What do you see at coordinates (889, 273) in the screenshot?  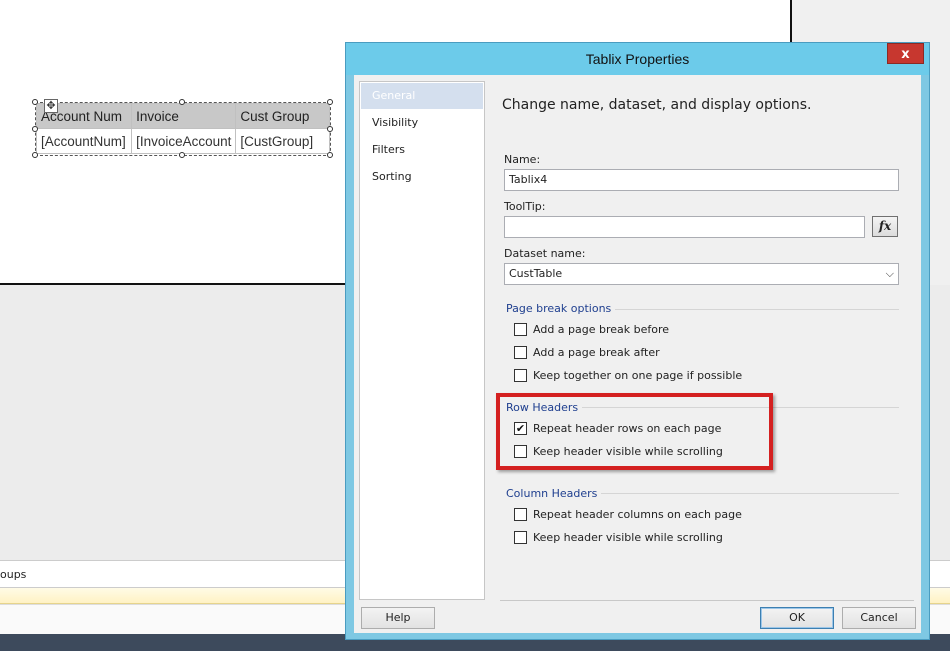 I see `chevron-down-icon: ⌵` at bounding box center [889, 273].